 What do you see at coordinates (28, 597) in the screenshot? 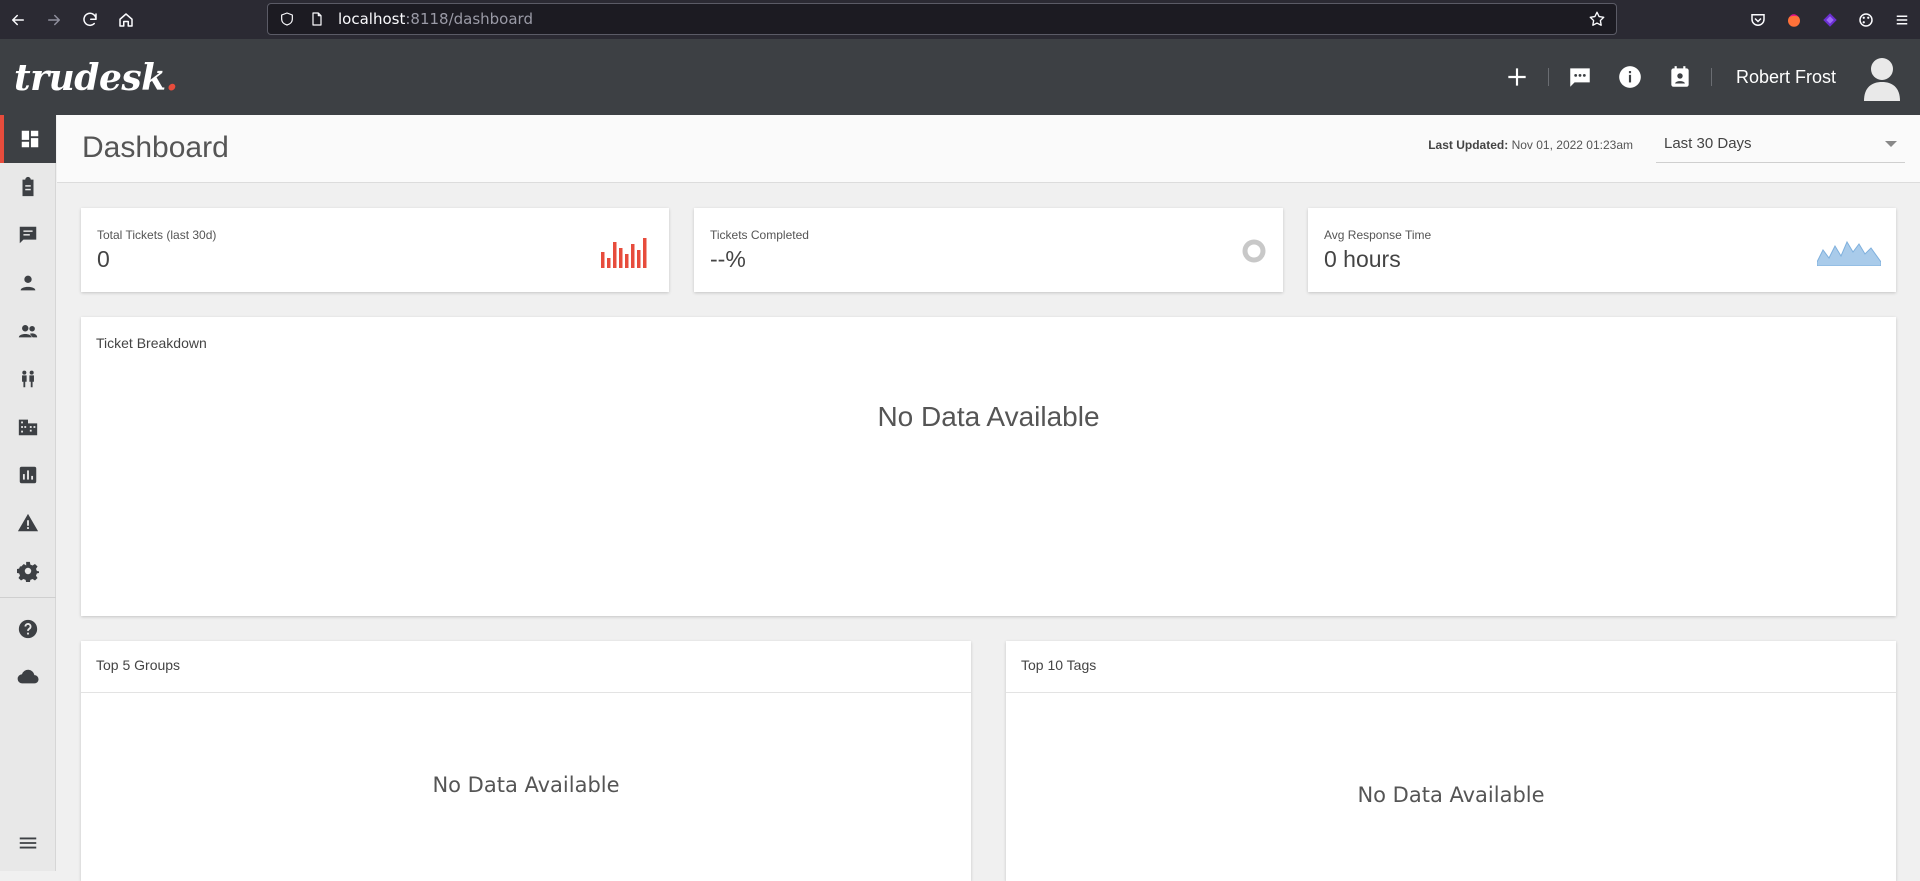
I see `sidebar-divider` at bounding box center [28, 597].